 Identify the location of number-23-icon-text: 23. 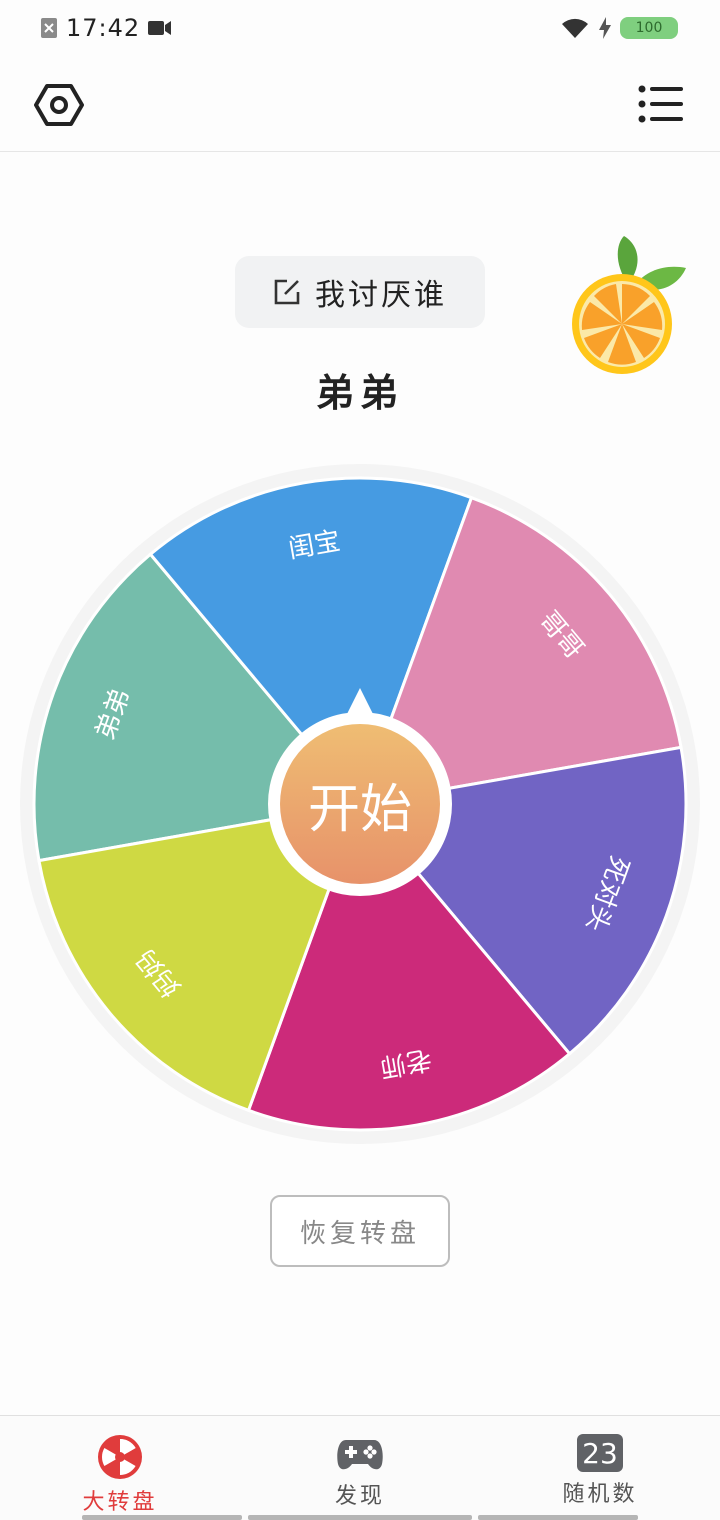
(600, 1453).